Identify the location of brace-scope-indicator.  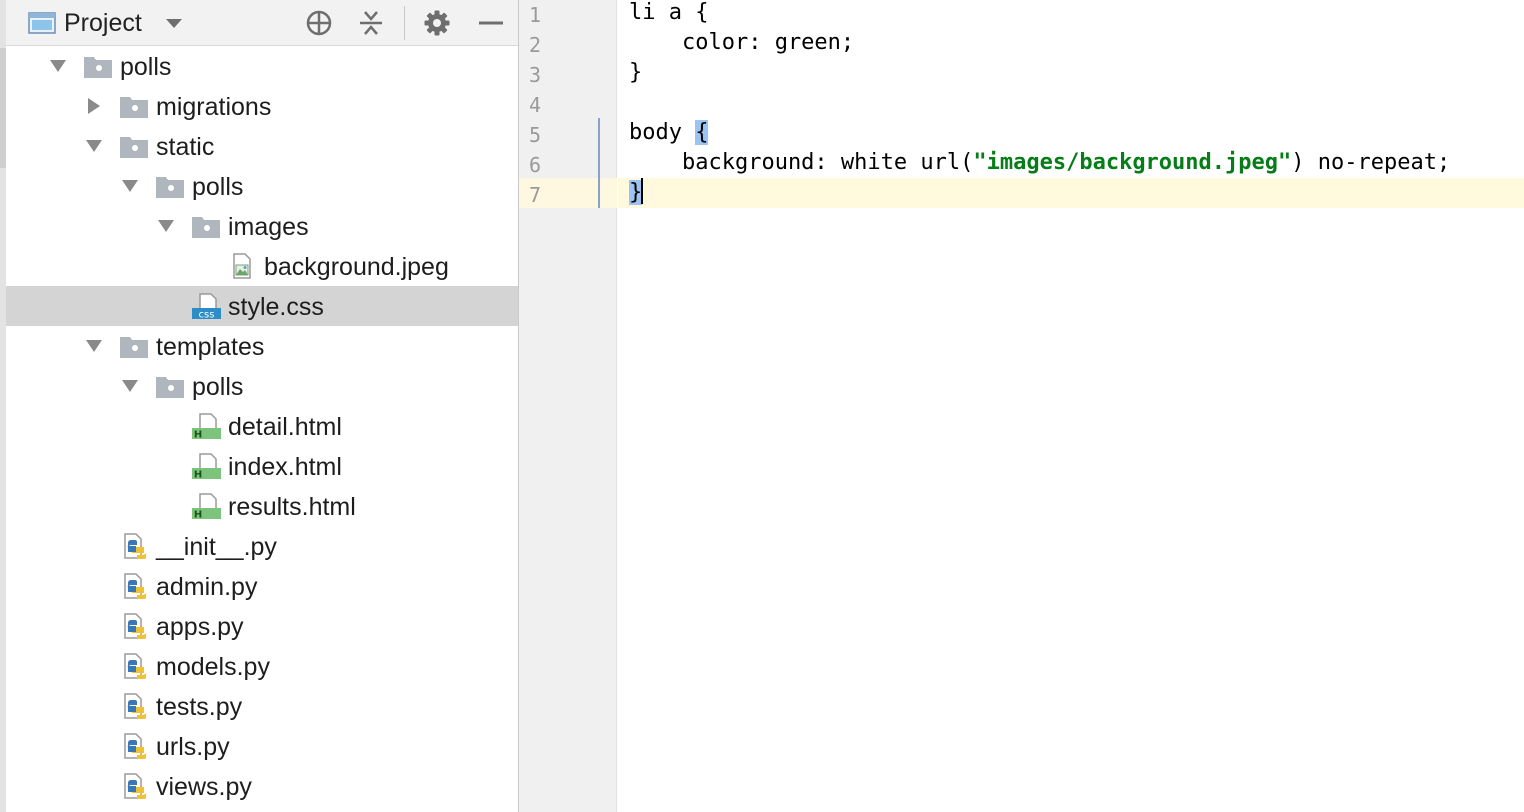
(599, 163).